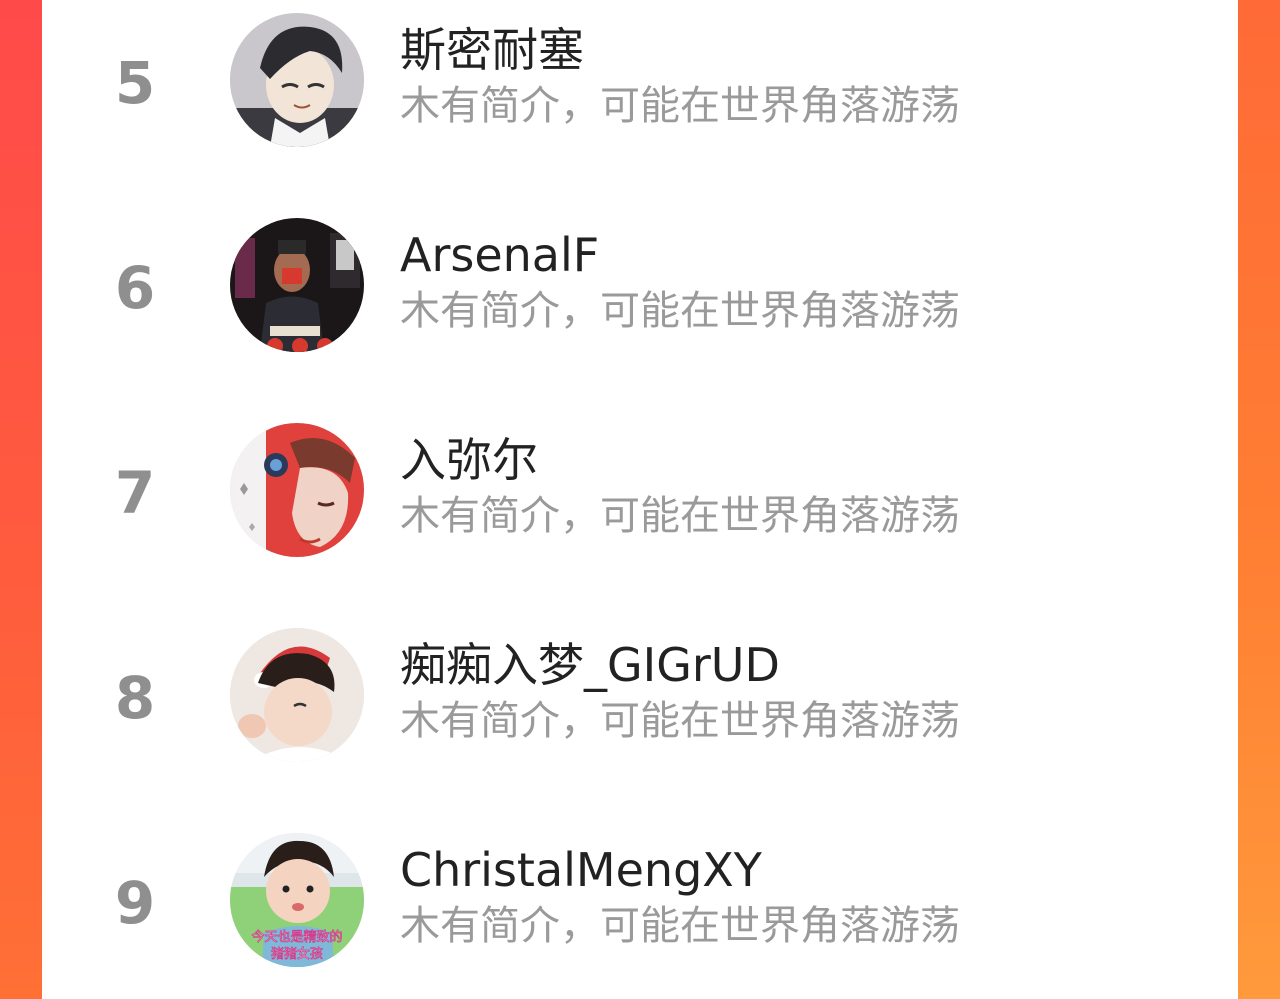  Describe the element at coordinates (590, 665) in the screenshot. I see `user-name: 痴痴入梦_GIGrUD` at that location.